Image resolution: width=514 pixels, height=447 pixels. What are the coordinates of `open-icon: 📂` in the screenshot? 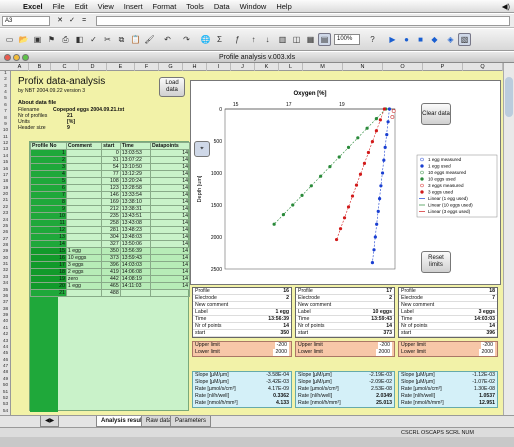 It's located at (23, 39).